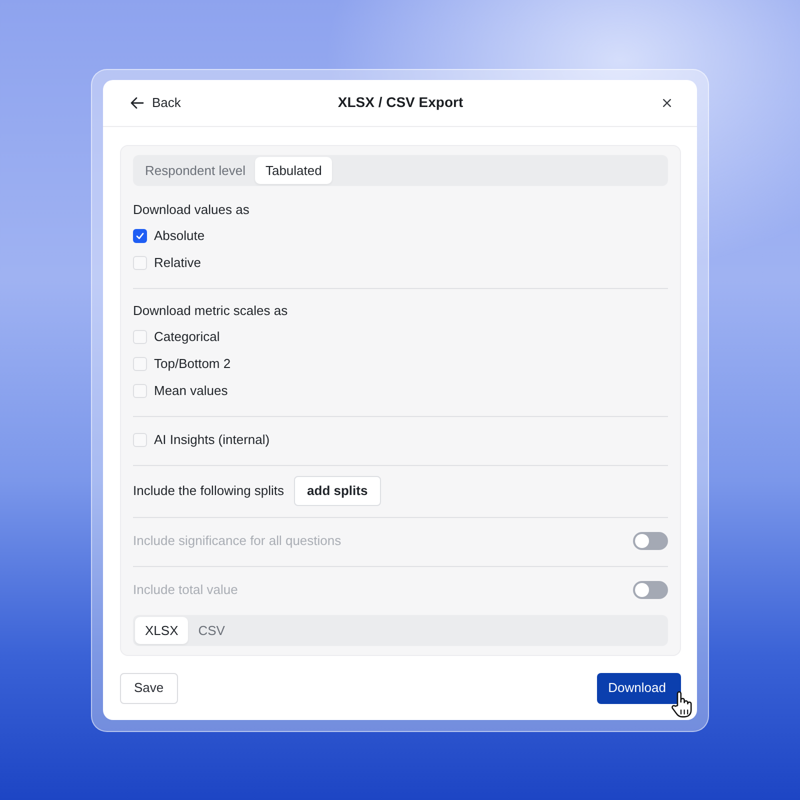 The image size is (800, 800). What do you see at coordinates (185, 590) in the screenshot?
I see `toggle-label: Include total value` at bounding box center [185, 590].